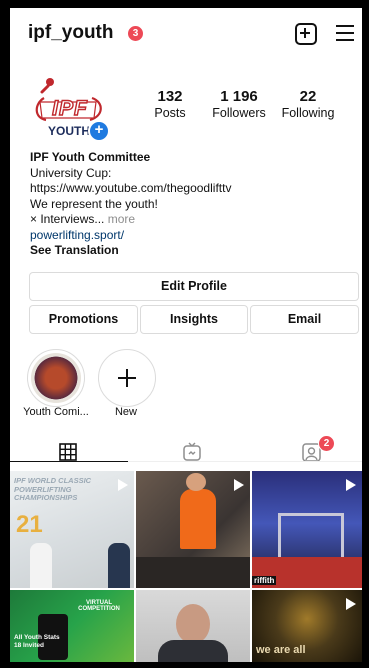 This screenshot has width=369, height=668. Describe the element at coordinates (37, 641) in the screenshot. I see `post-4-text: All Youth Stats 18 Invited` at that location.